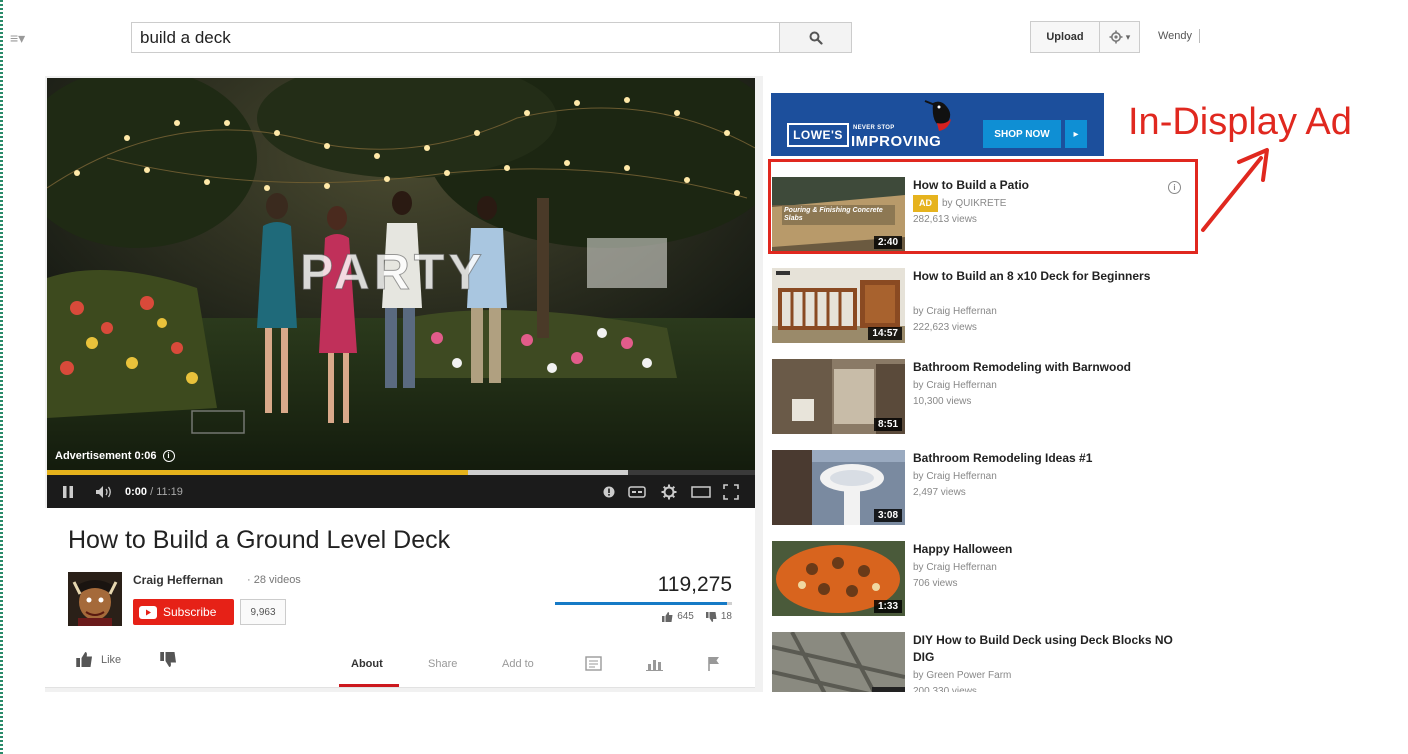 This screenshot has height=754, width=1408. I want to click on video-title-link: Bathroom Remodeling with Barnwood, so click(1048, 367).